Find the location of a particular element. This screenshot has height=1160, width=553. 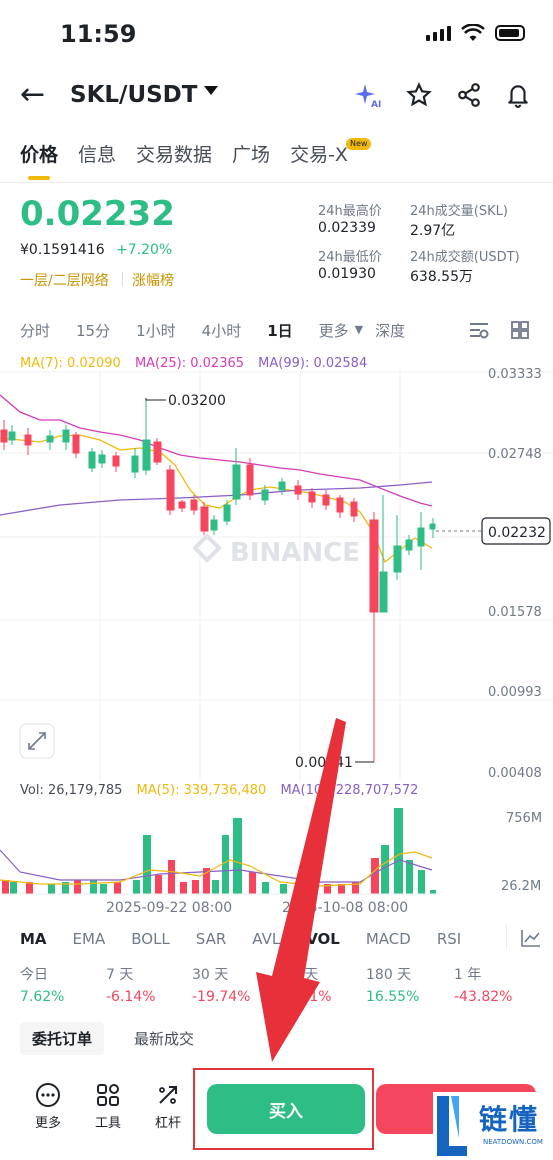

interval-1d: 1日 is located at coordinates (279, 330).